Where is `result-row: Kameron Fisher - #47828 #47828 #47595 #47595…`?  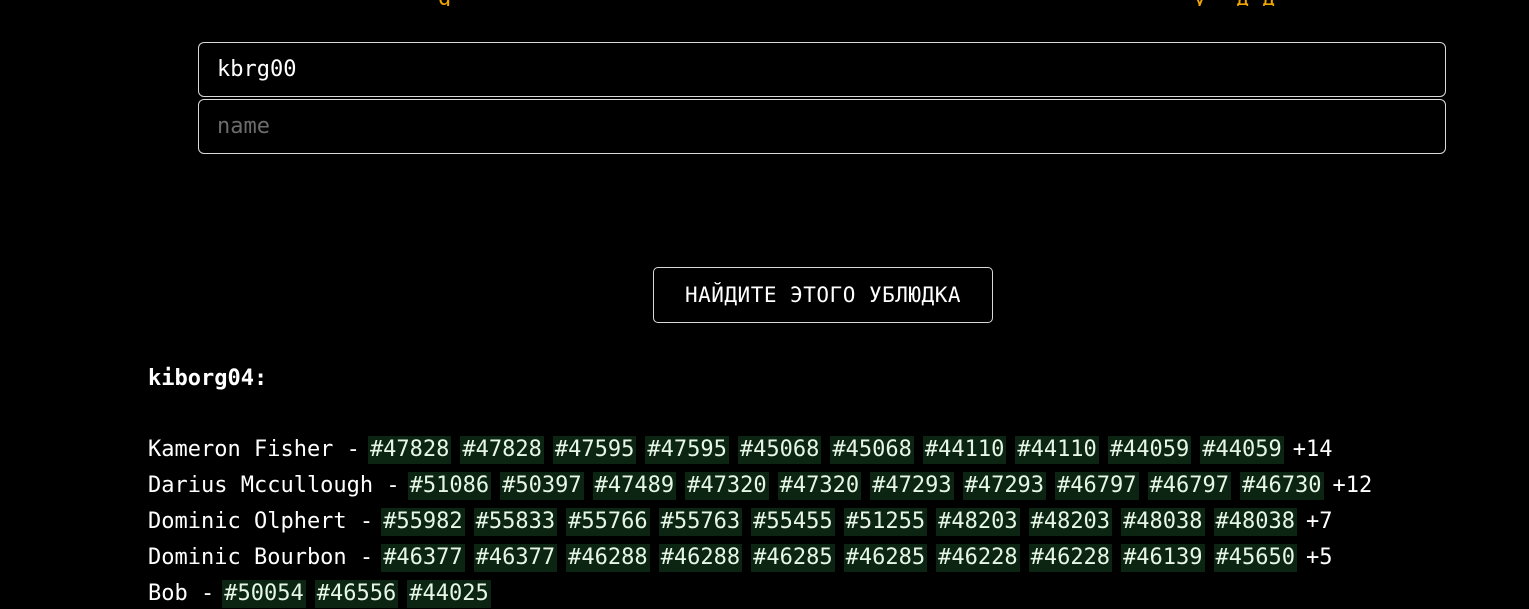 result-row: Kameron Fisher - #47828 #47828 #47595 #47595… is located at coordinates (760, 450).